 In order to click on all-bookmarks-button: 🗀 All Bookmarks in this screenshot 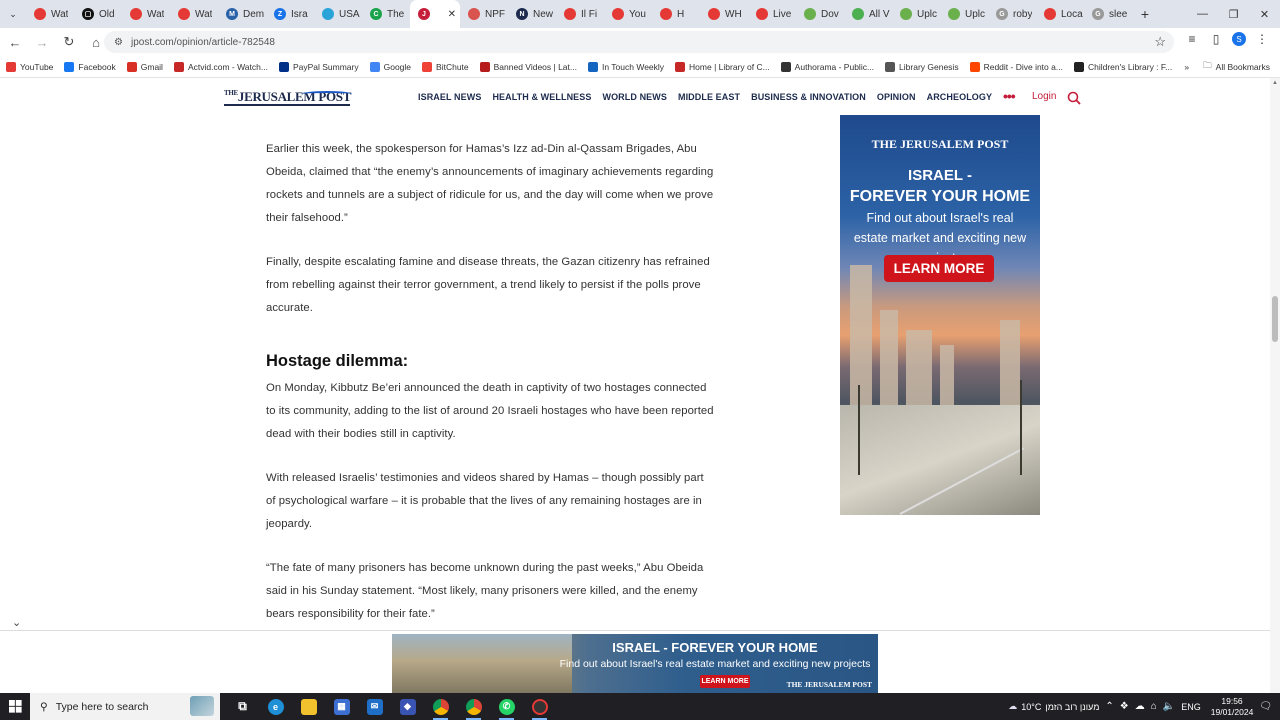, I will do `click(1236, 67)`.